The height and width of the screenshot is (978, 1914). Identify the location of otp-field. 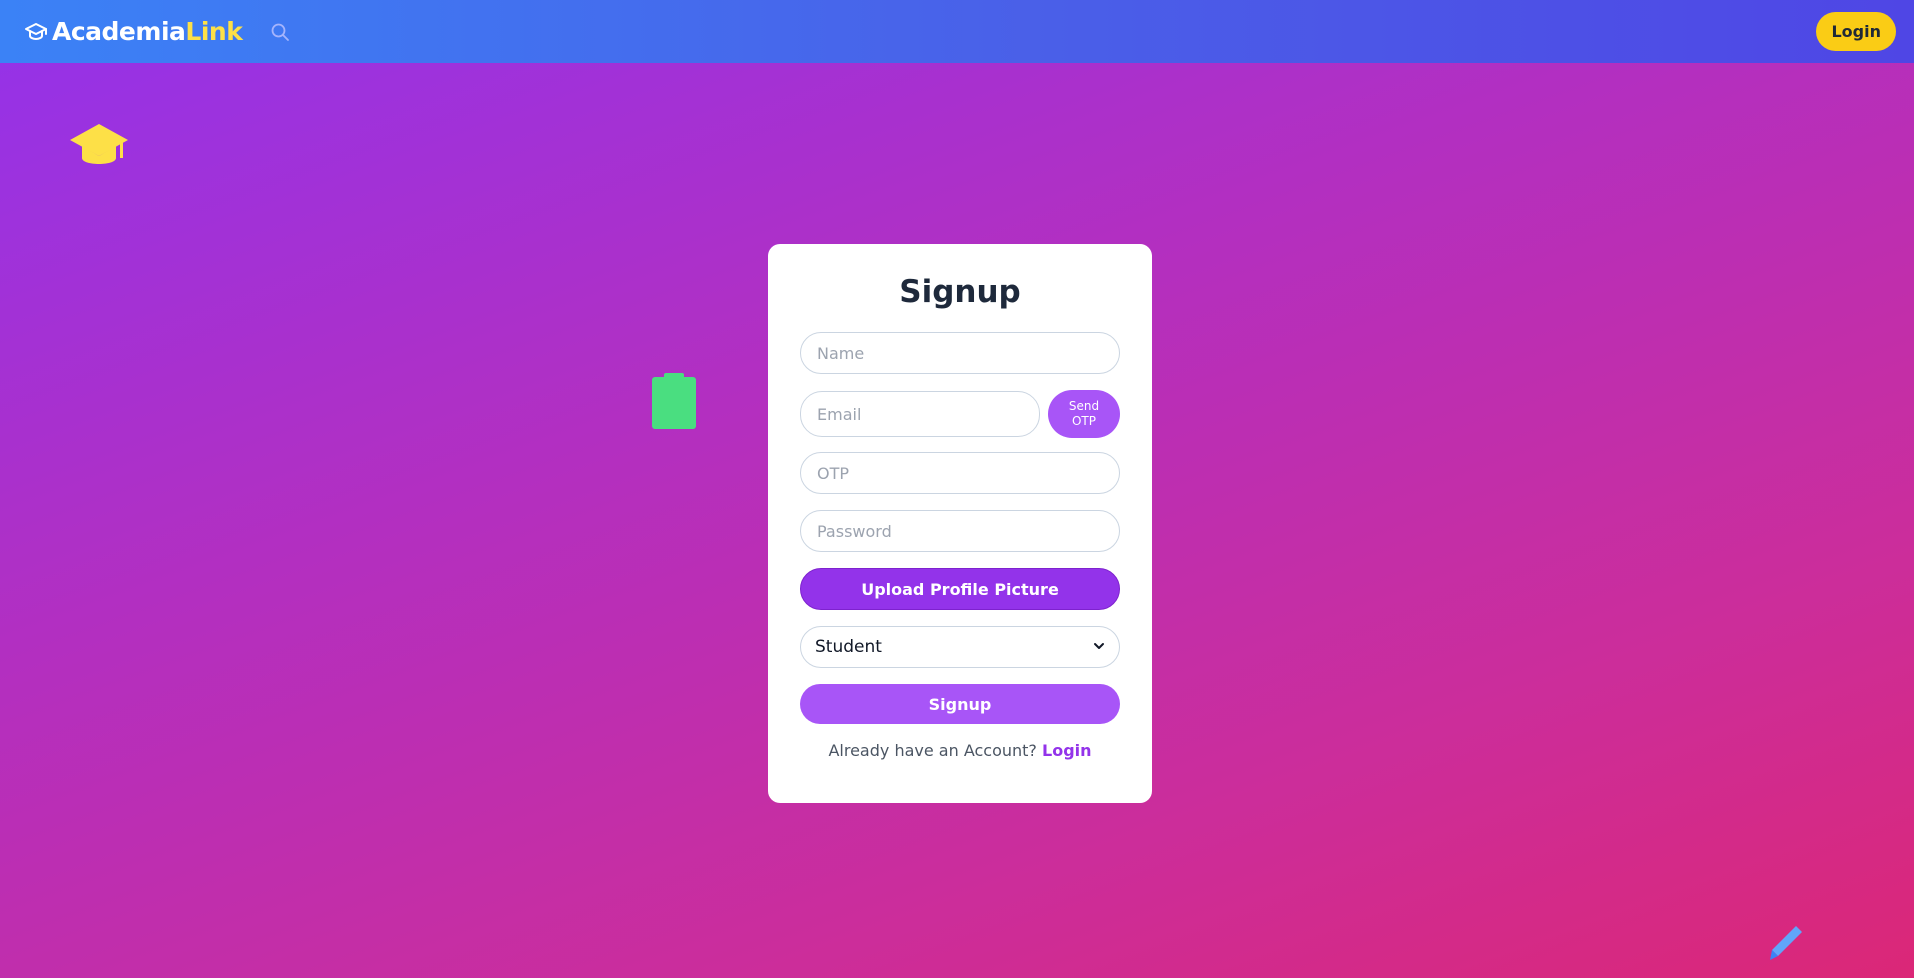
(960, 473).